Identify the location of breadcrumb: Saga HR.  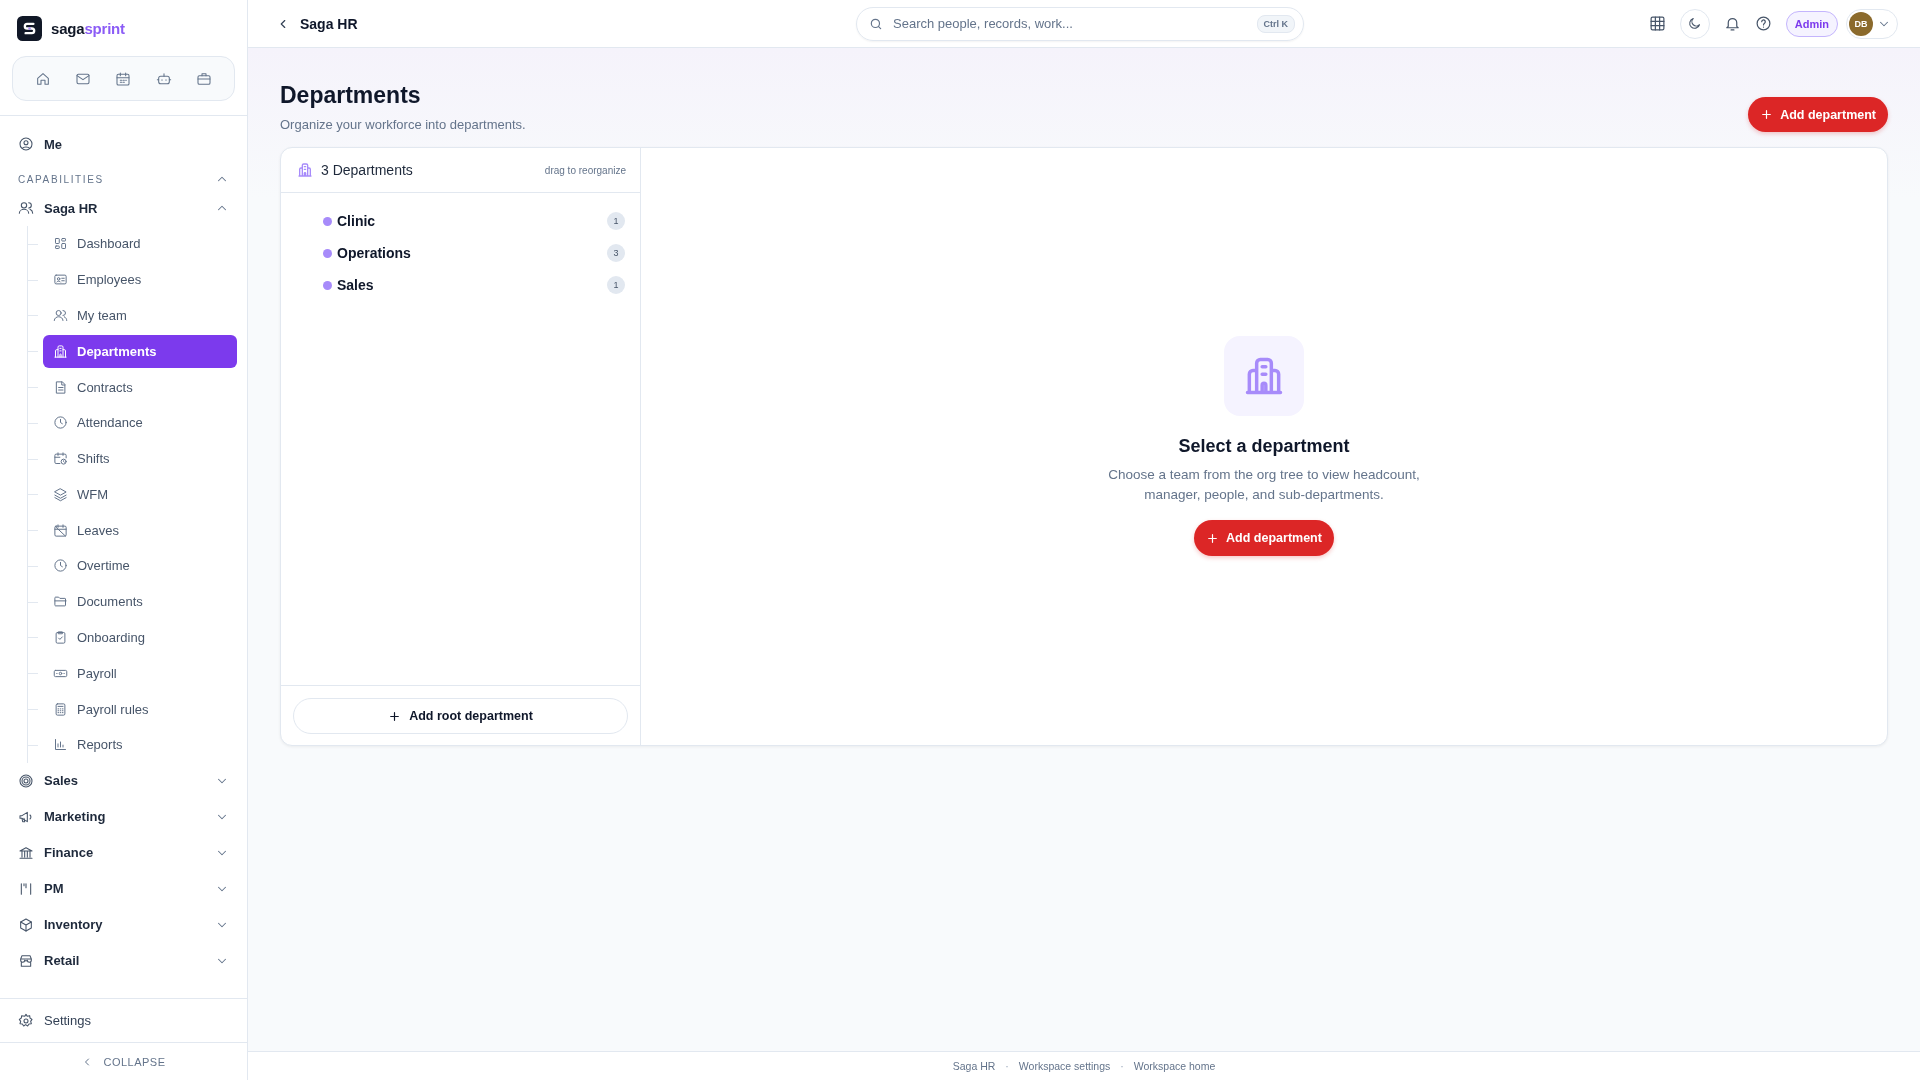
(329, 23).